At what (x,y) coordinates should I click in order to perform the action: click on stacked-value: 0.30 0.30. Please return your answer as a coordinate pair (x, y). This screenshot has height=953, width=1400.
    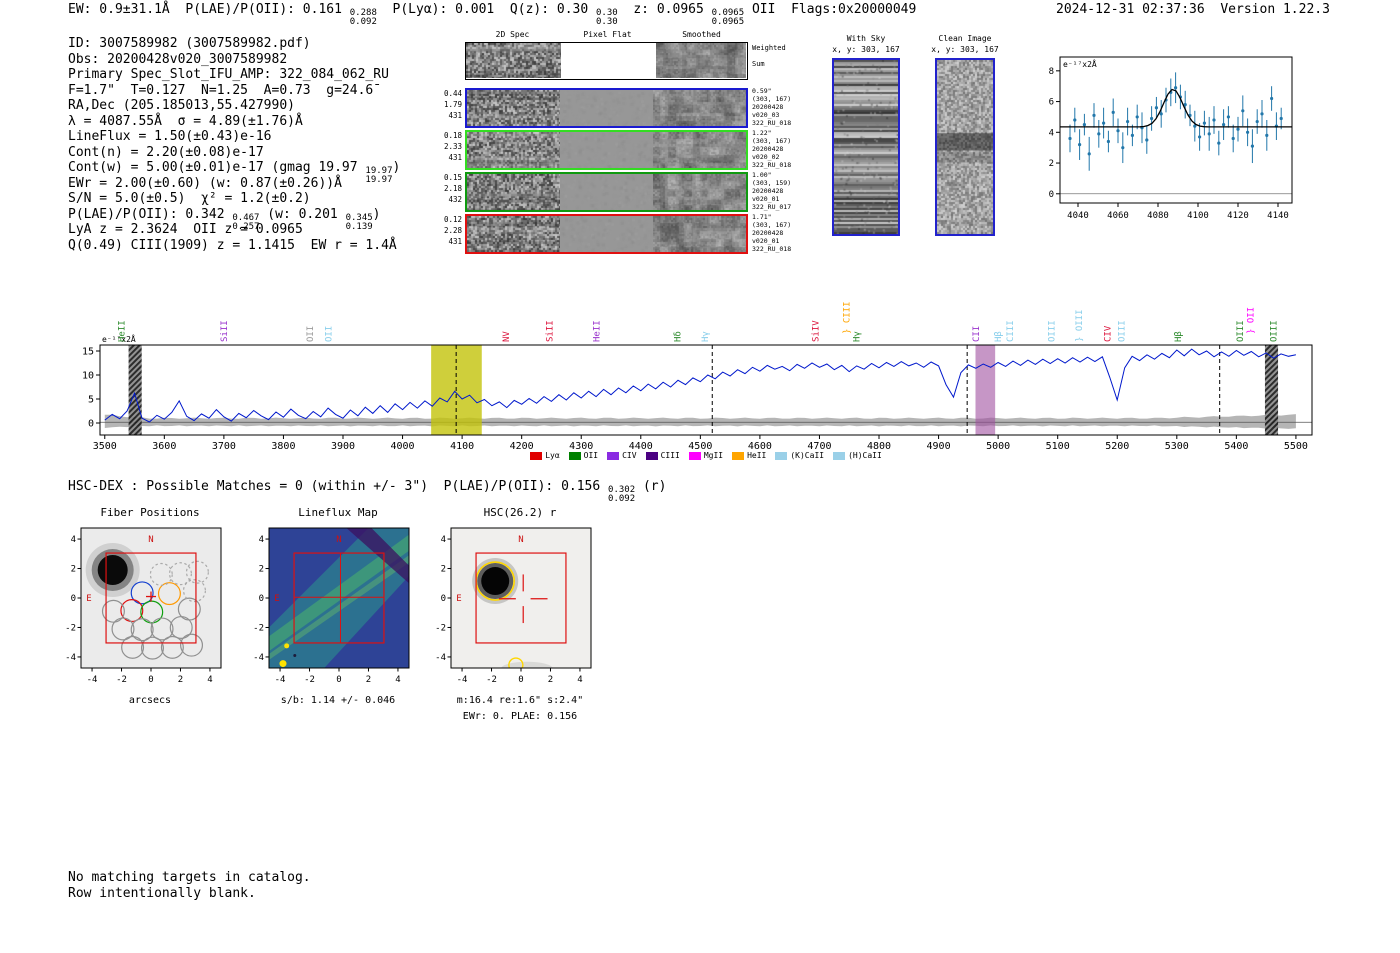
    Looking at the image, I should click on (607, 17).